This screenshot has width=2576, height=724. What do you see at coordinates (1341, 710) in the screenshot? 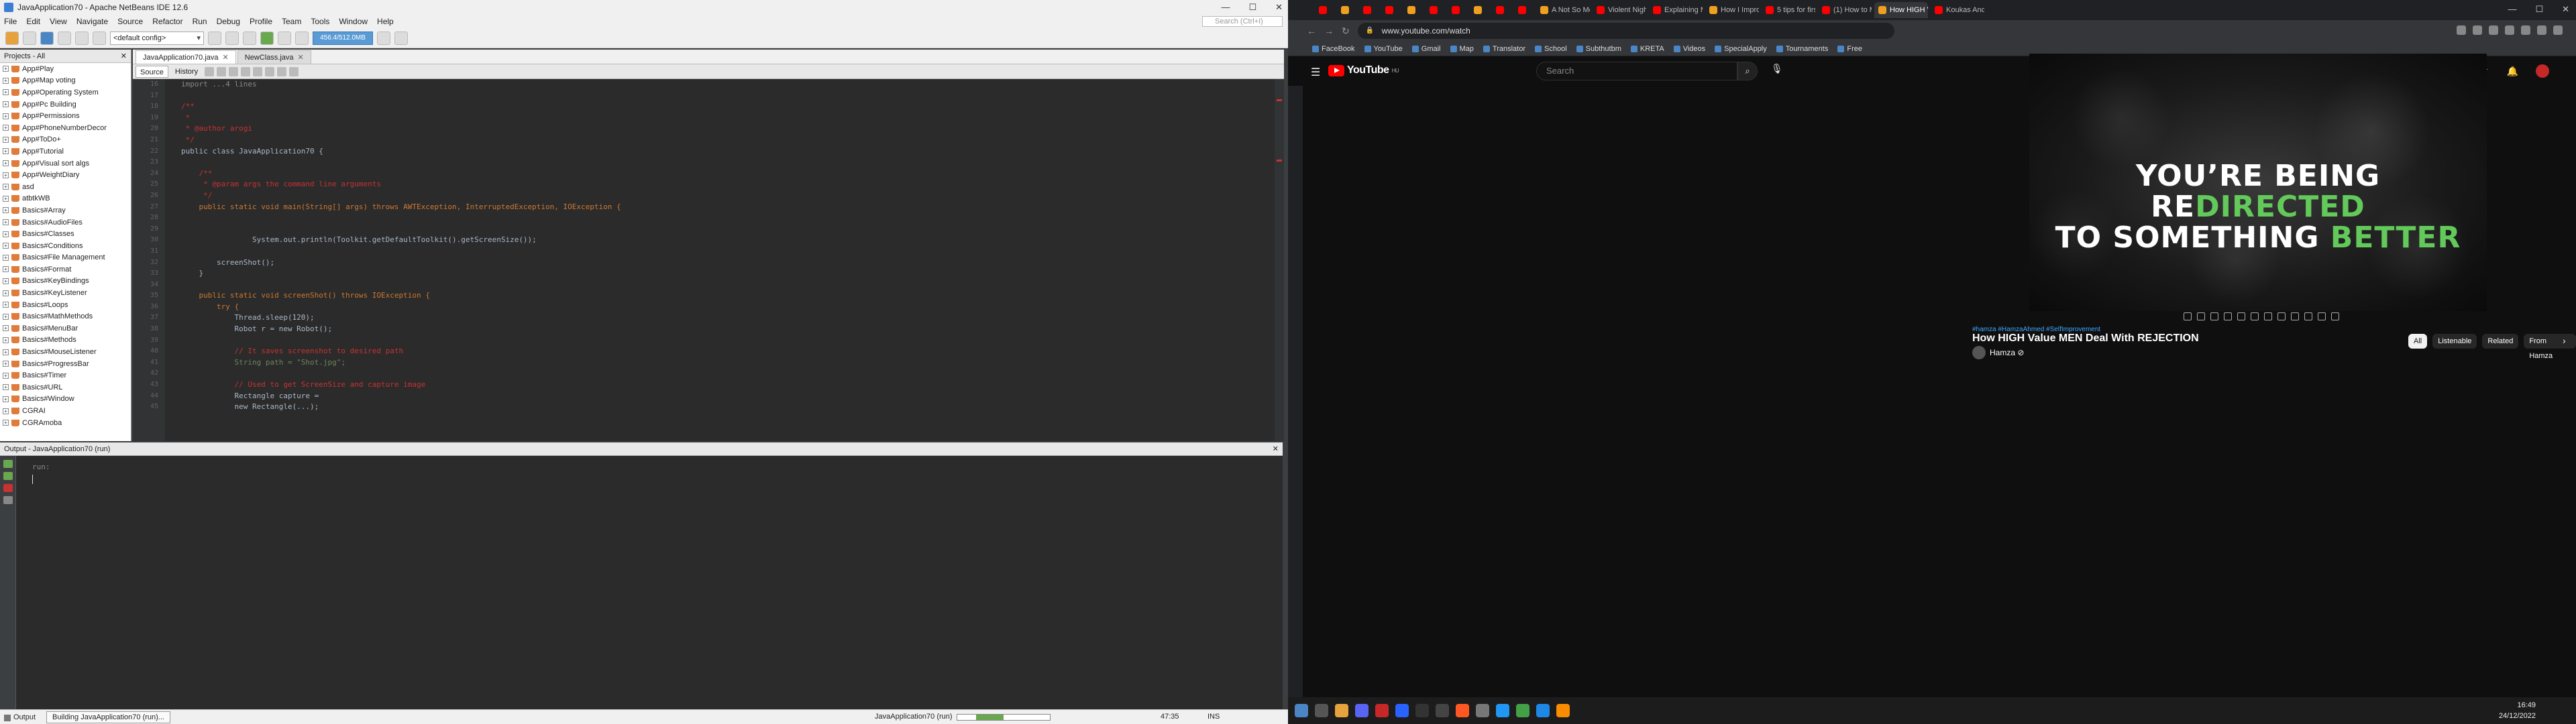
I see `file-explorer-icon` at bounding box center [1341, 710].